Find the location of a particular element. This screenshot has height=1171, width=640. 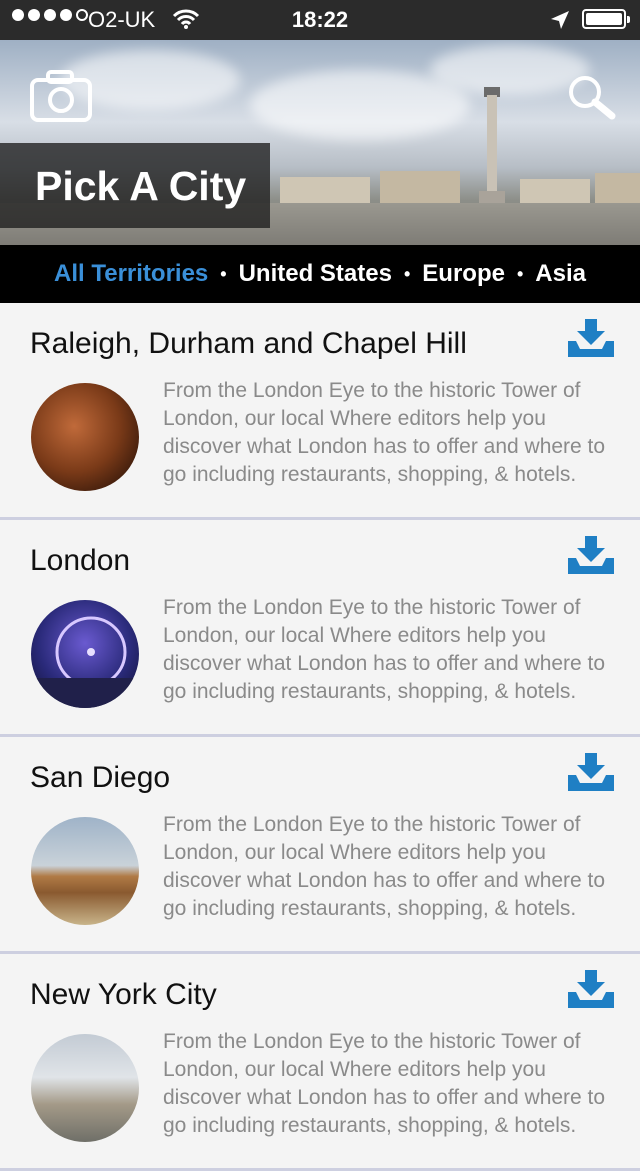

city-name: San Diego is located at coordinates (100, 777).